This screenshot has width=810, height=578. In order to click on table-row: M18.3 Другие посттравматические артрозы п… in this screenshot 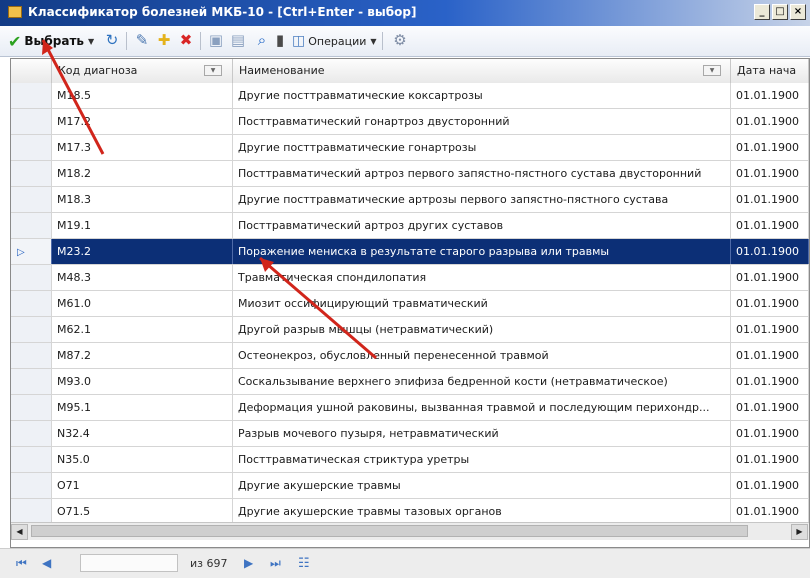, I will do `click(410, 200)`.